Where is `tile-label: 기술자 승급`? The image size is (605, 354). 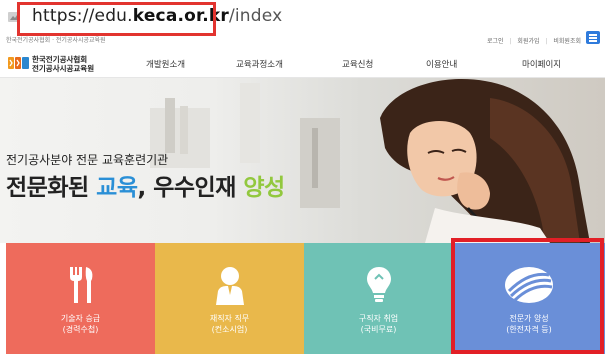 tile-label: 기술자 승급 is located at coordinates (80, 318).